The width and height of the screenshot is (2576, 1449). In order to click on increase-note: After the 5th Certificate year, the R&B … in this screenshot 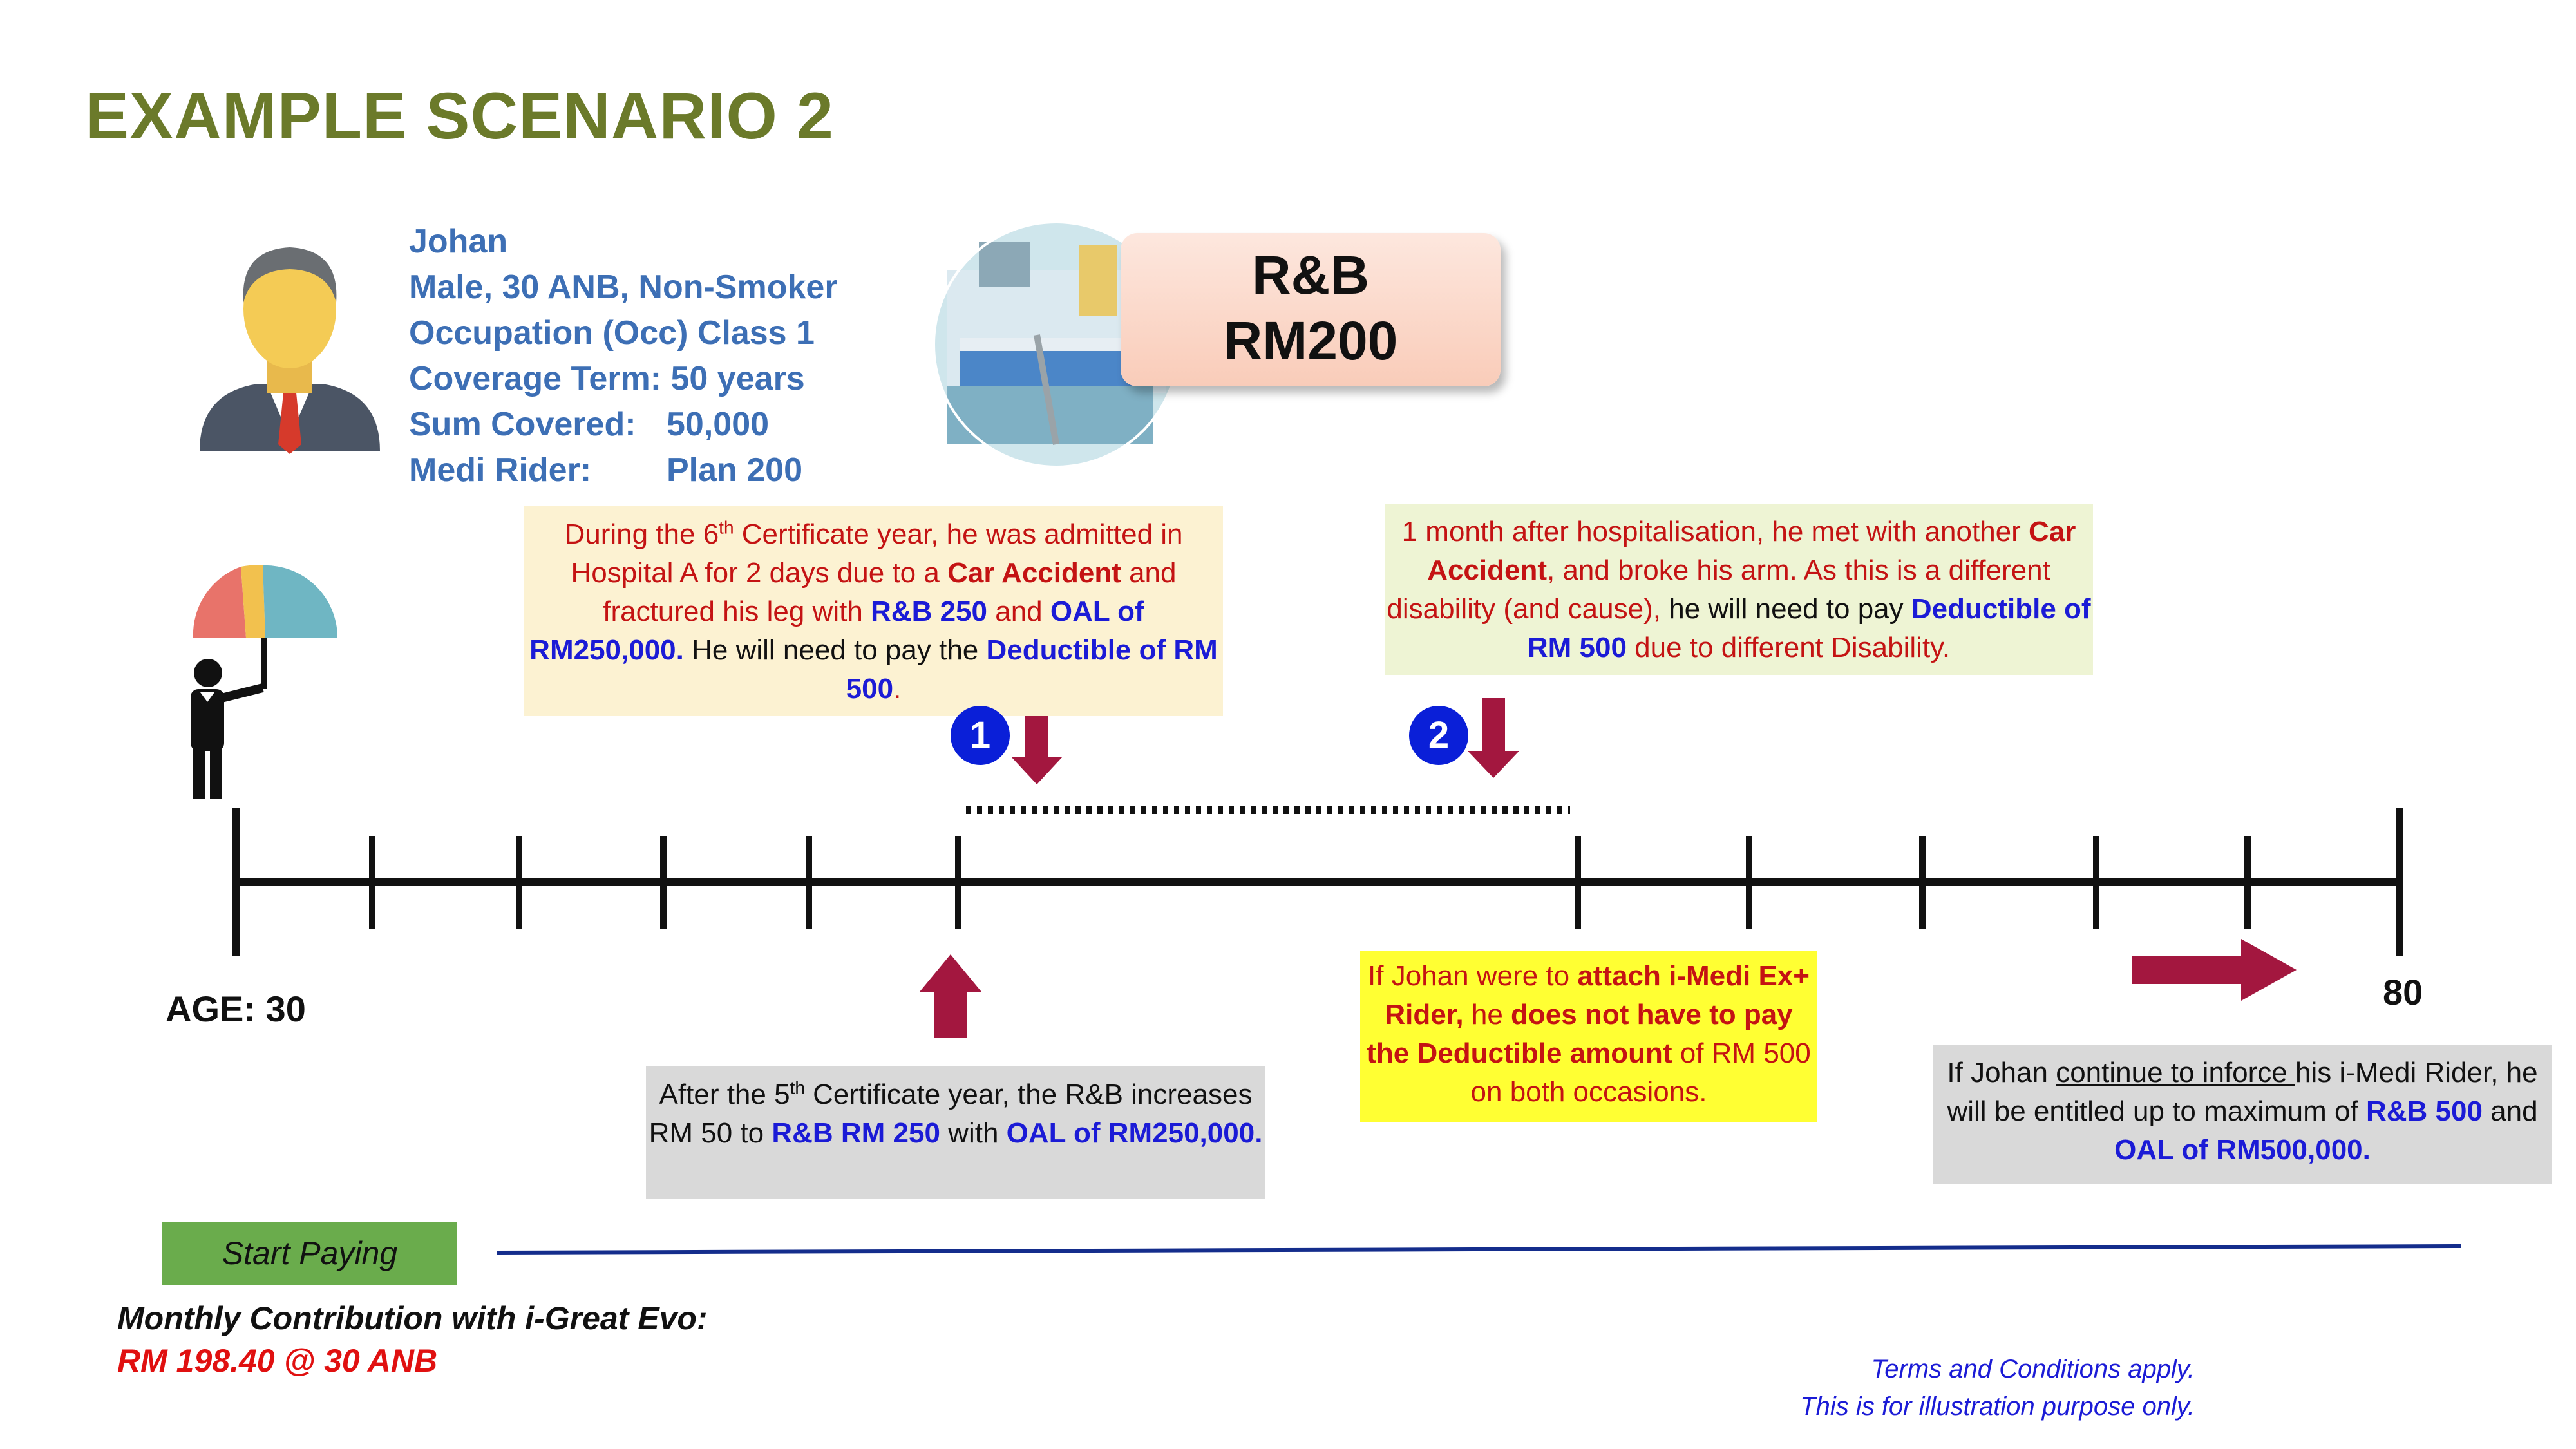, I will do `click(955, 1132)`.